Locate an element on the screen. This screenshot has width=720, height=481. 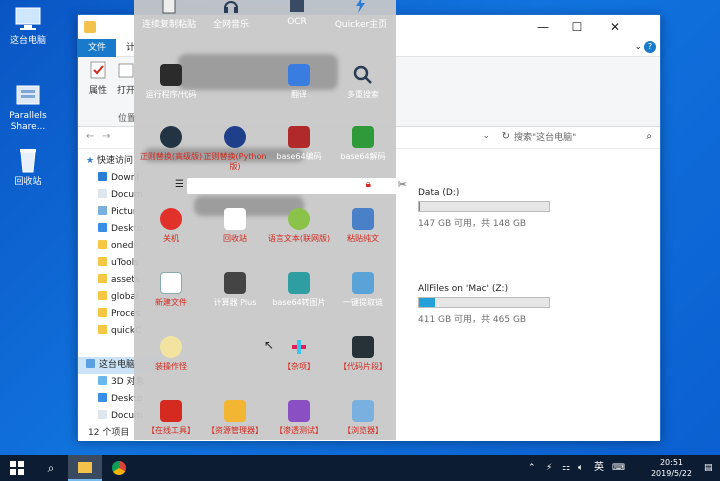
taskbar-chrome is located at coordinates (119, 468).